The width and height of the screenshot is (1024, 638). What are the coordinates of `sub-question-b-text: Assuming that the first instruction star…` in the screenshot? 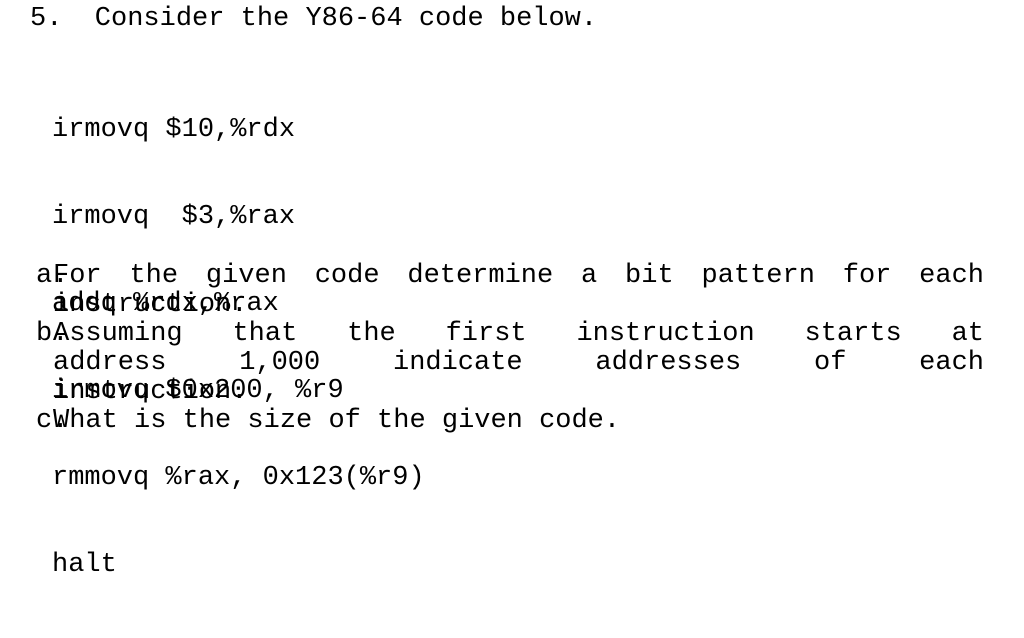 It's located at (518, 363).